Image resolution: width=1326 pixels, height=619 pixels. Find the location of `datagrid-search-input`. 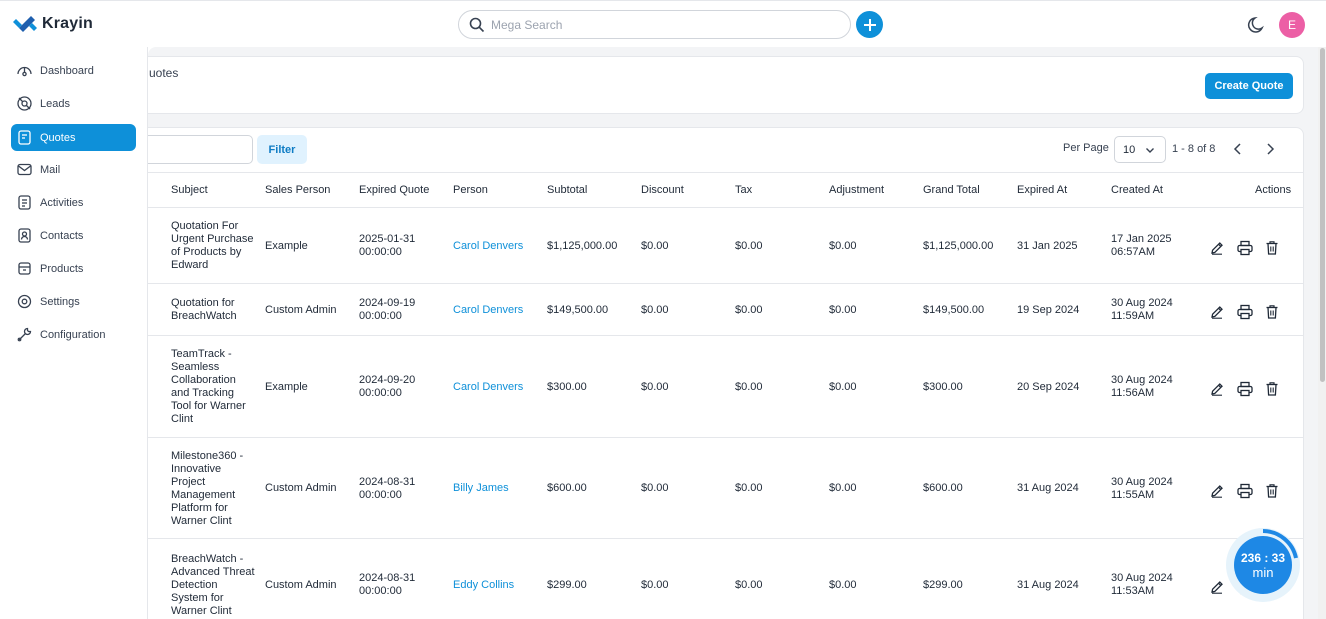

datagrid-search-input is located at coordinates (200, 149).